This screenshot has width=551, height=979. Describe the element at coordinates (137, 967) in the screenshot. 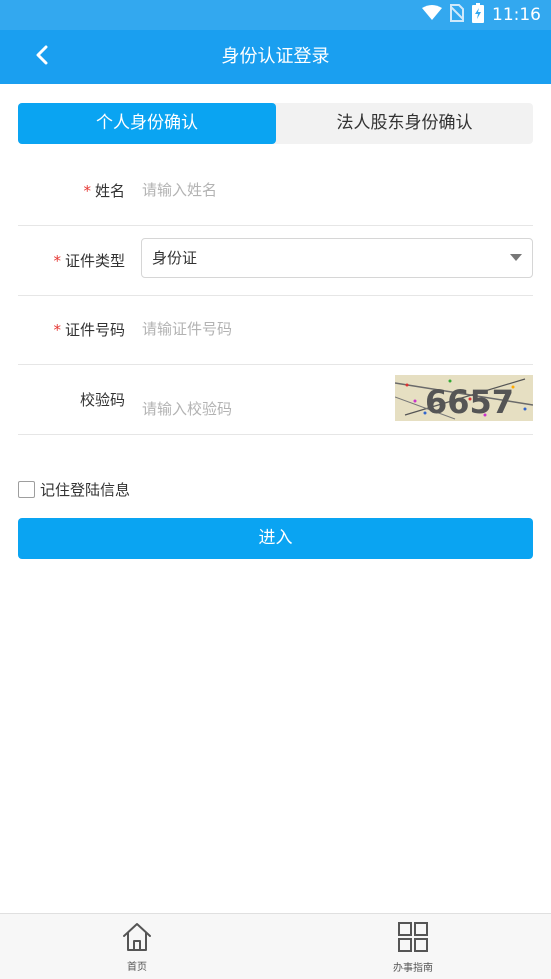

I see `nav-label-home: 首页` at that location.